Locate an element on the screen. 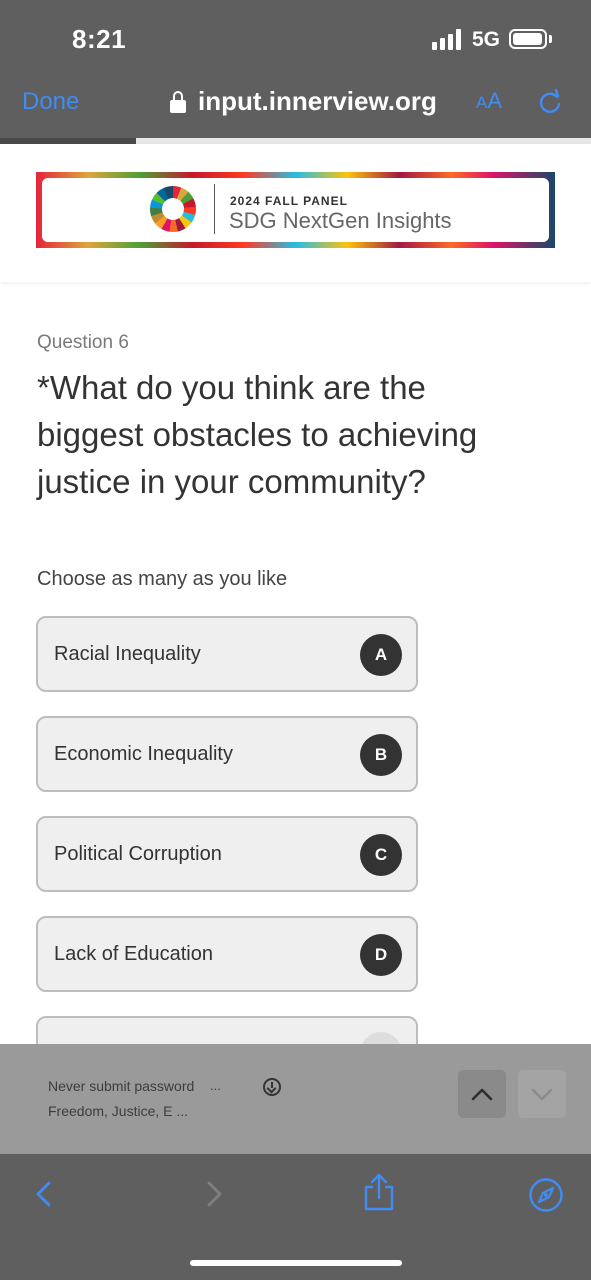 The width and height of the screenshot is (591, 1280). question-hint: Choose as many as you like is located at coordinates (162, 579).